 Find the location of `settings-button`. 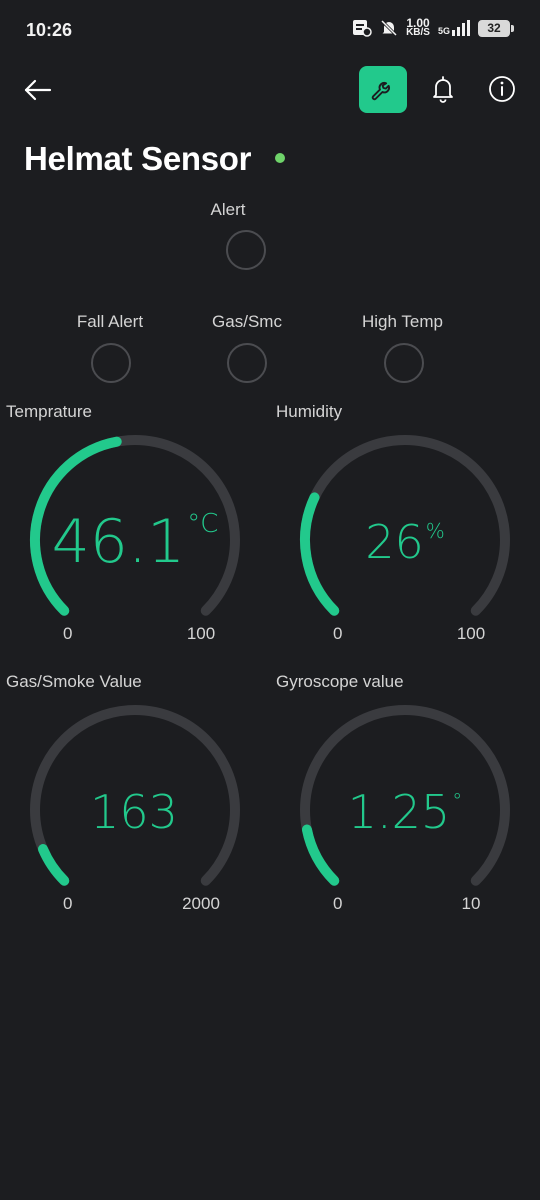

settings-button is located at coordinates (383, 89).